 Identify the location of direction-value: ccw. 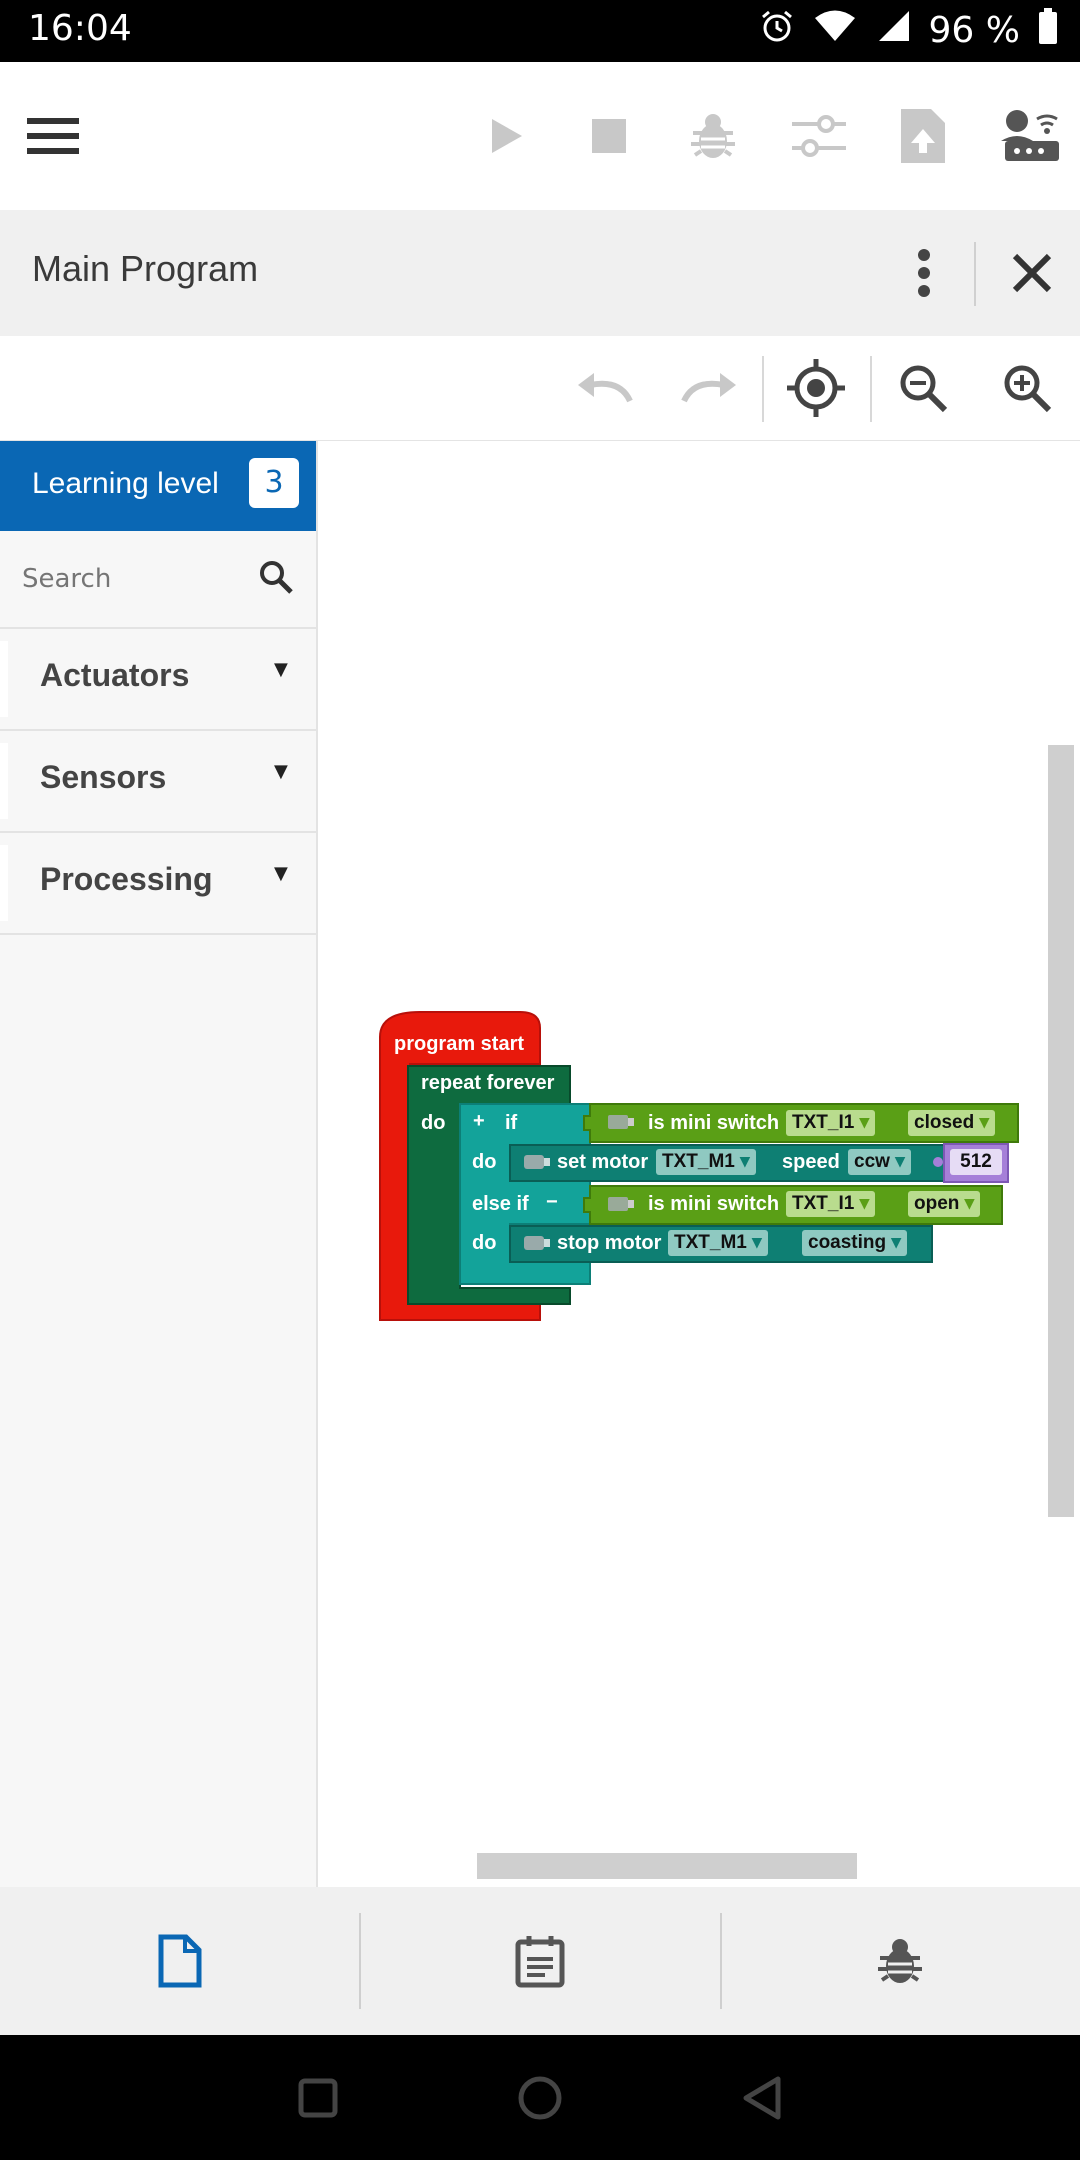
(872, 1161).